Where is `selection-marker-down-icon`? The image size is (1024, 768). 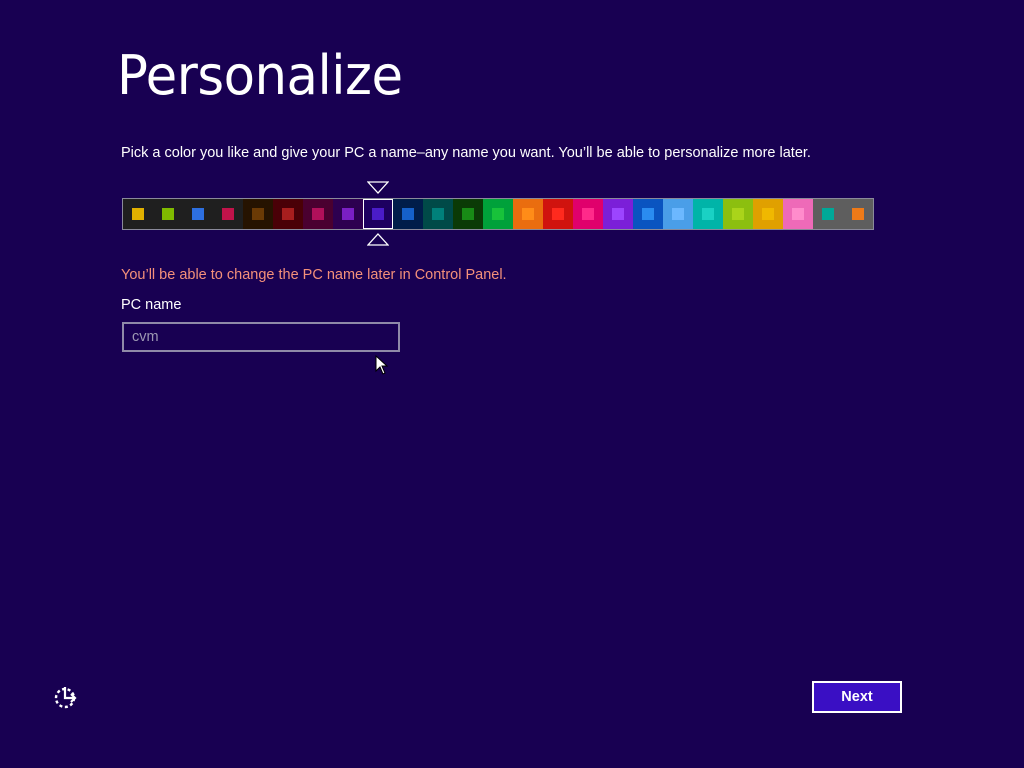 selection-marker-down-icon is located at coordinates (378, 187).